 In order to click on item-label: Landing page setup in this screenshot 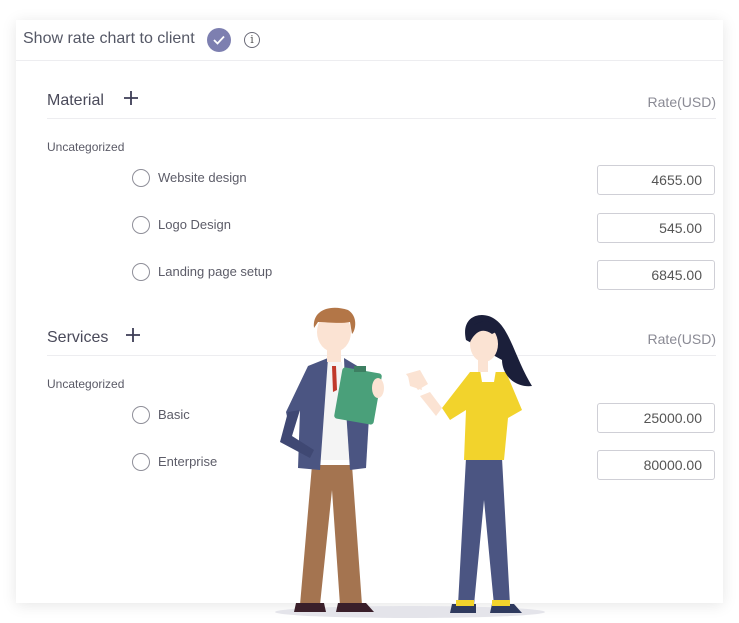, I will do `click(215, 271)`.